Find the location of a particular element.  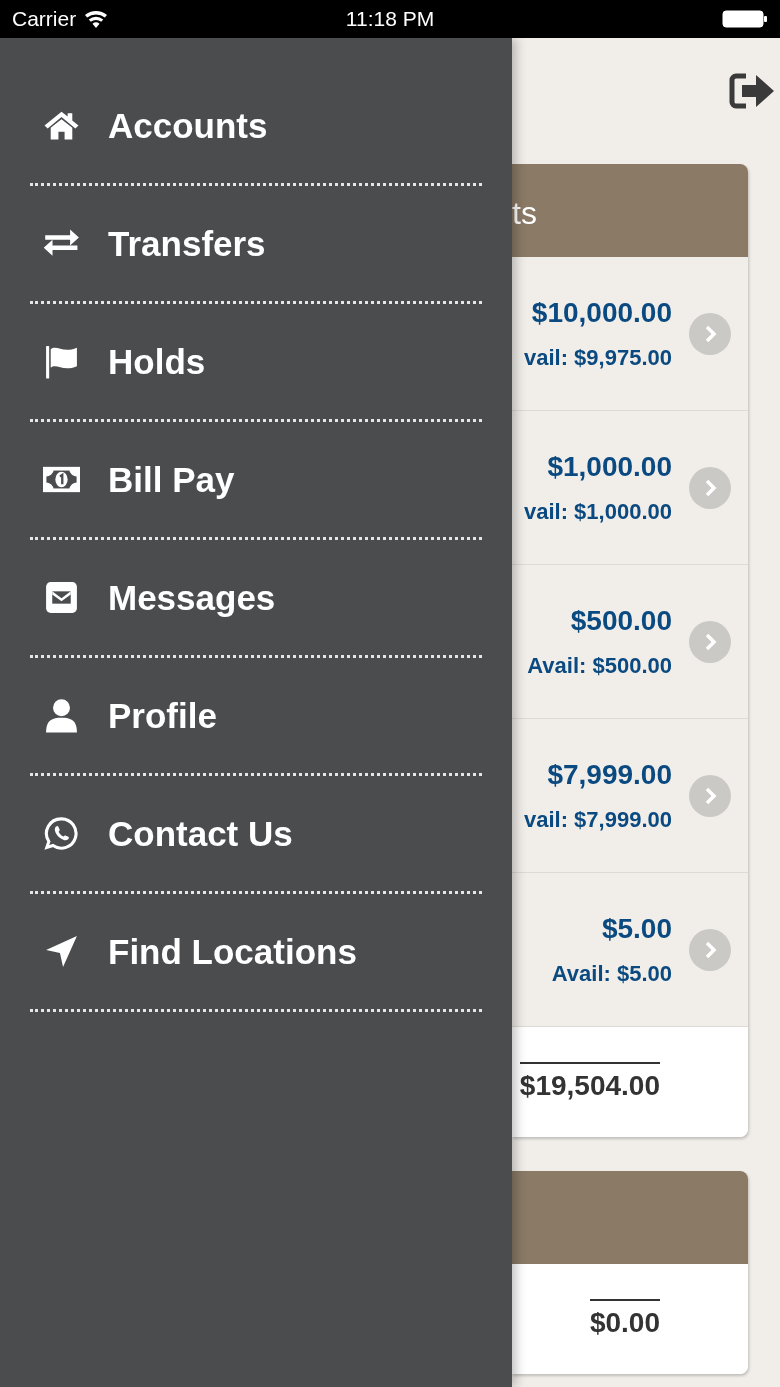

account-row: $1,000.00 vail: $1,000.00 is located at coordinates (630, 488).